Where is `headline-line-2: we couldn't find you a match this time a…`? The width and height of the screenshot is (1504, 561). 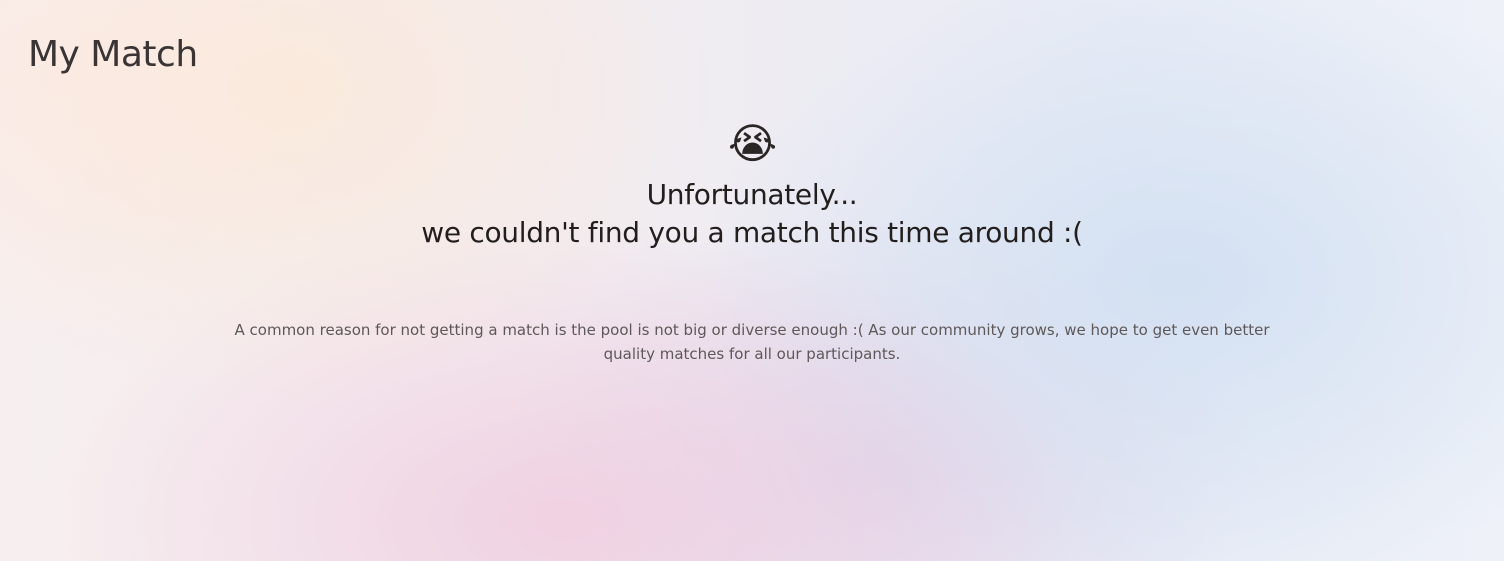 headline-line-2: we couldn't find you a match this time a… is located at coordinates (752, 232).